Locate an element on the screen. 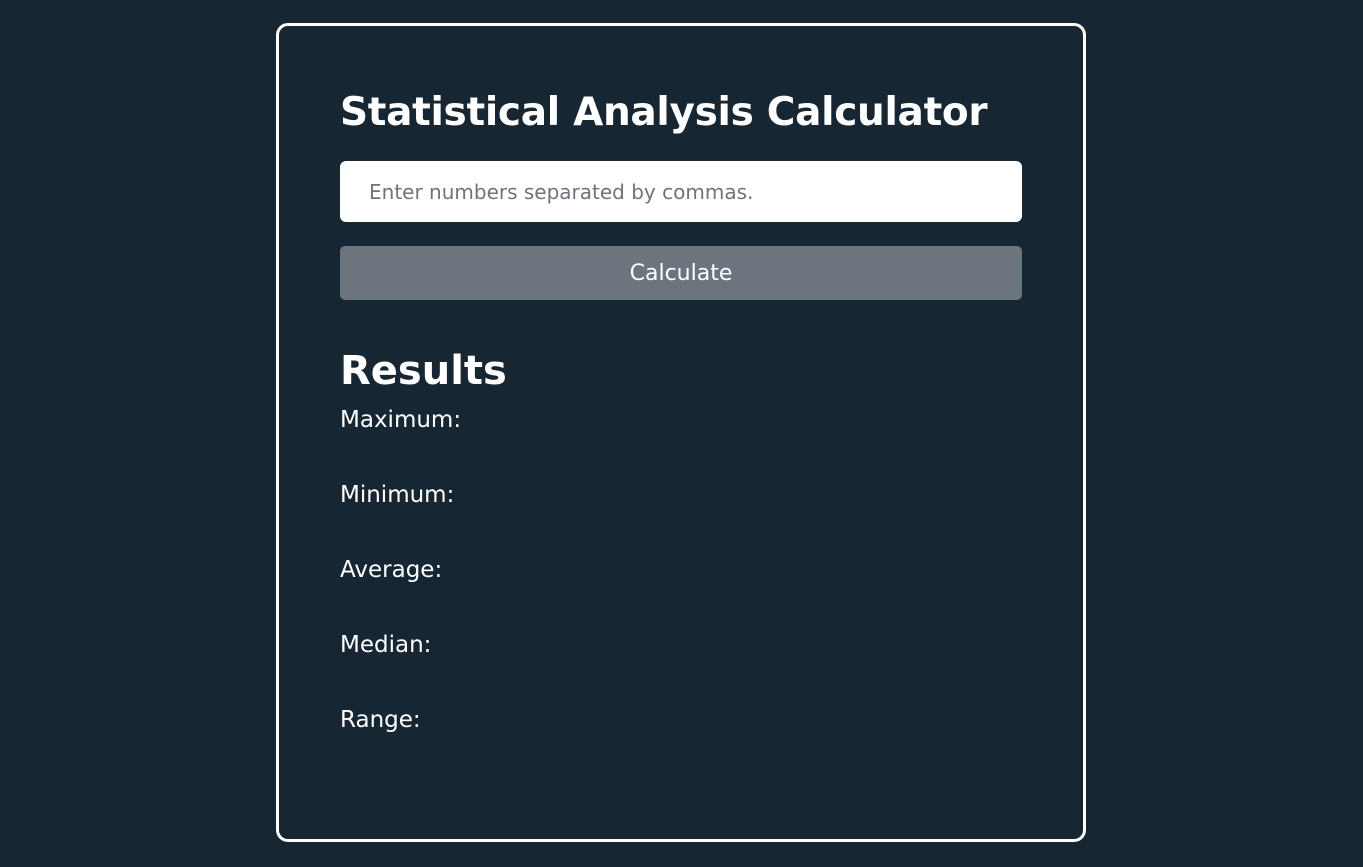 Image resolution: width=1363 pixels, height=867 pixels. range-label: Range: is located at coordinates (380, 720).